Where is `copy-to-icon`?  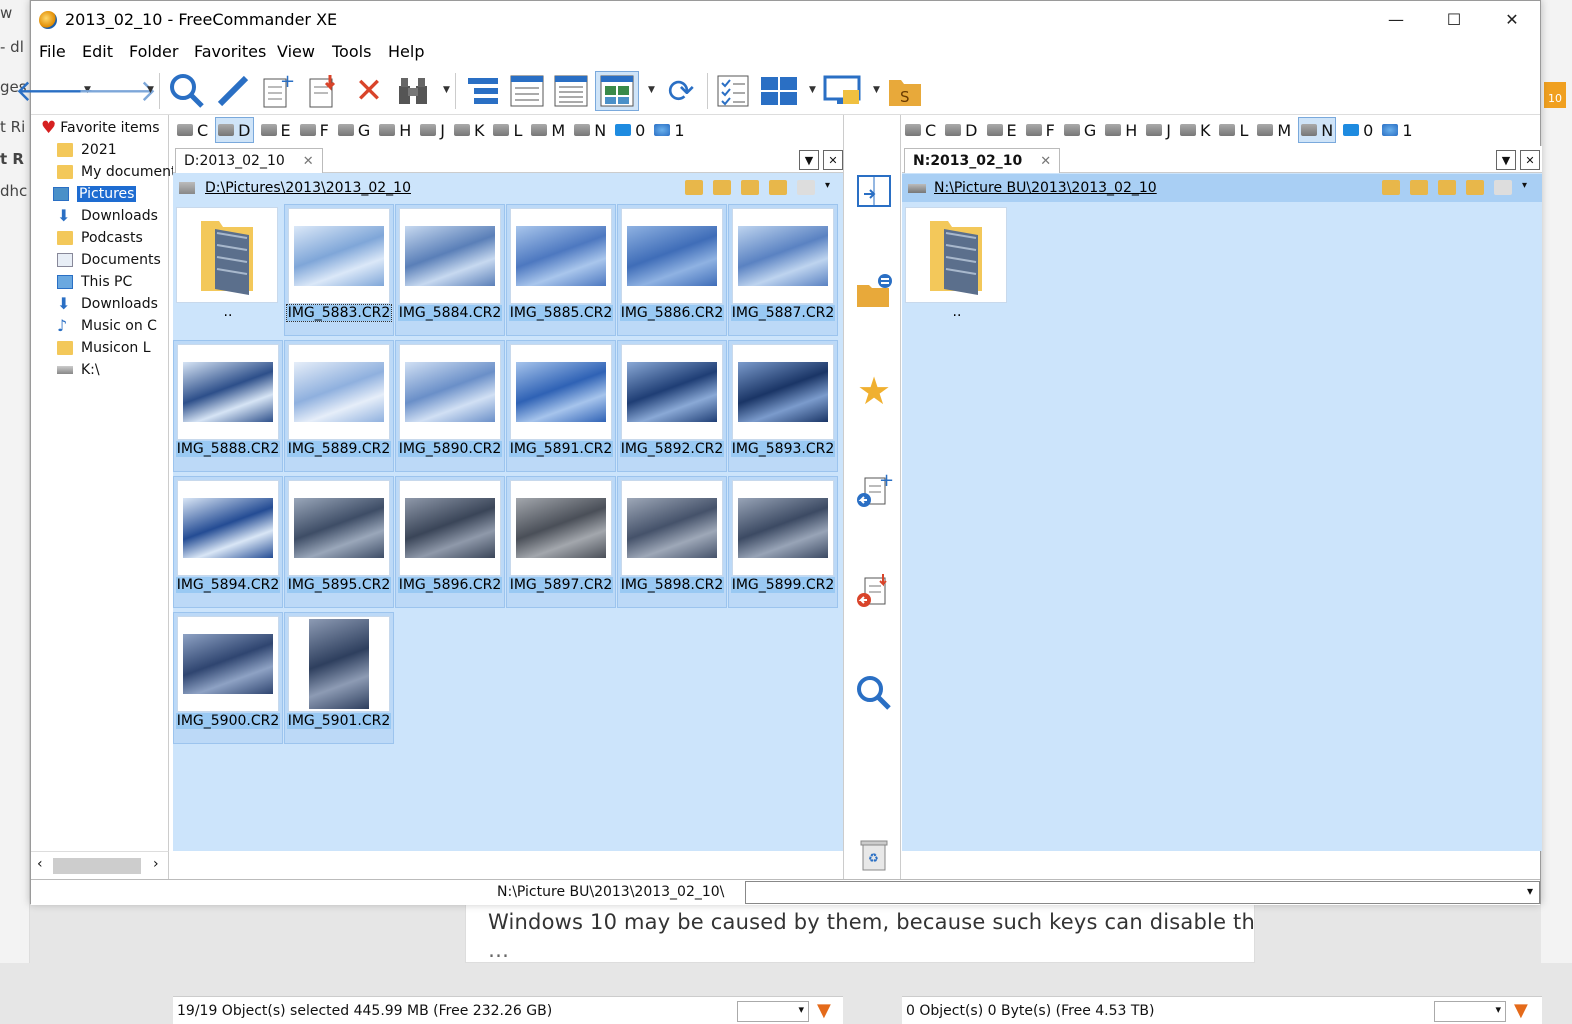
copy-to-icon is located at coordinates (323, 91).